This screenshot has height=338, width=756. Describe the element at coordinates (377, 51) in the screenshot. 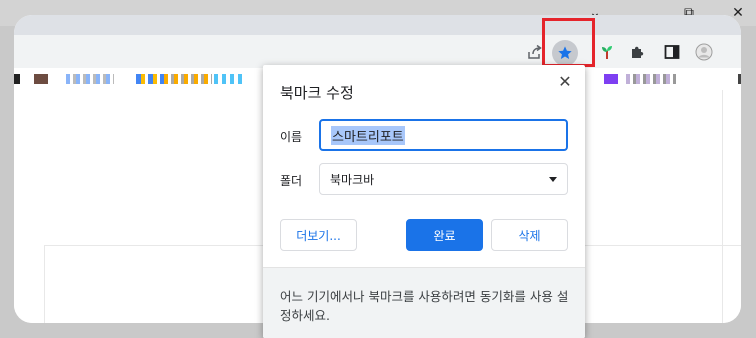

I see `browser-toolbar` at that location.